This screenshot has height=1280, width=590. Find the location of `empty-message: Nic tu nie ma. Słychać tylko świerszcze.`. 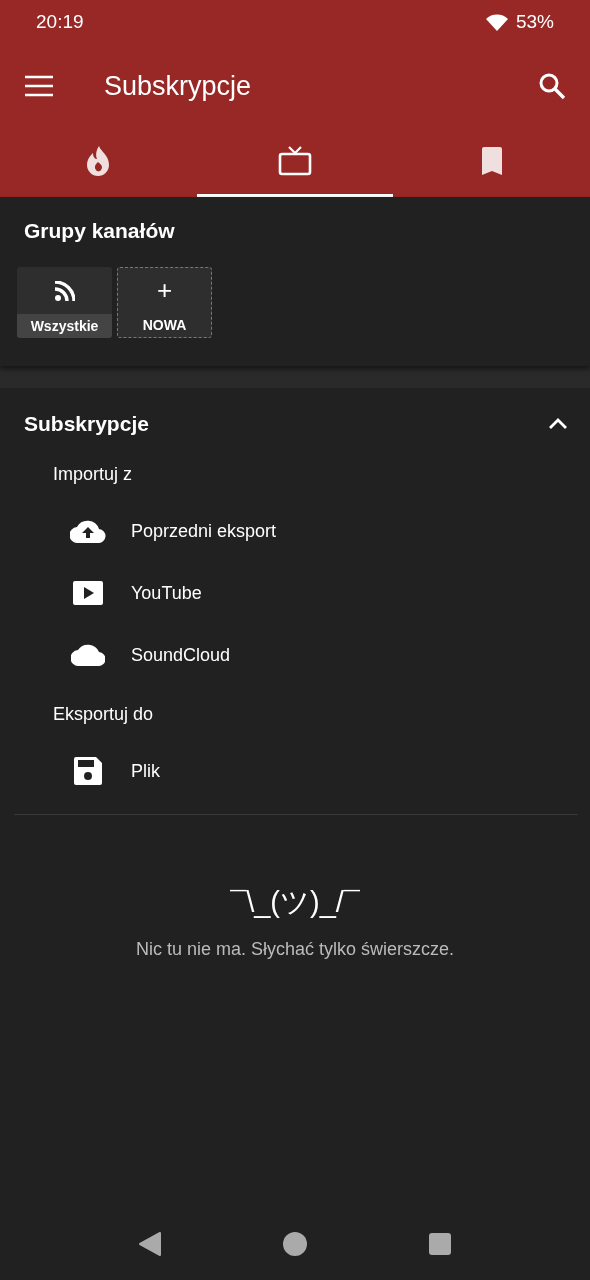

empty-message: Nic tu nie ma. Słychać tylko świerszcze. is located at coordinates (295, 949).